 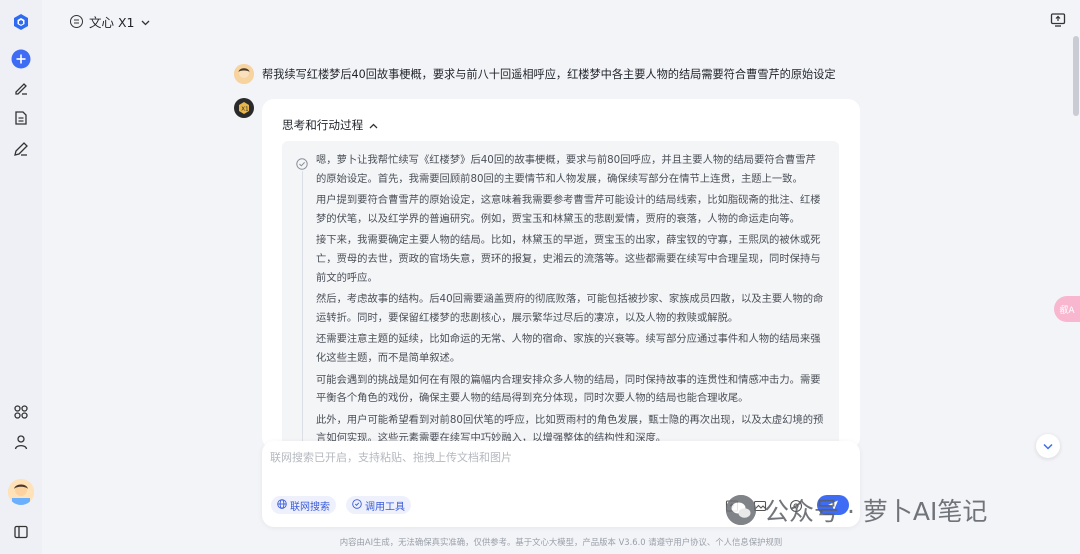 What do you see at coordinates (385, 507) in the screenshot?
I see `call-tools-label: 调用工具` at bounding box center [385, 507].